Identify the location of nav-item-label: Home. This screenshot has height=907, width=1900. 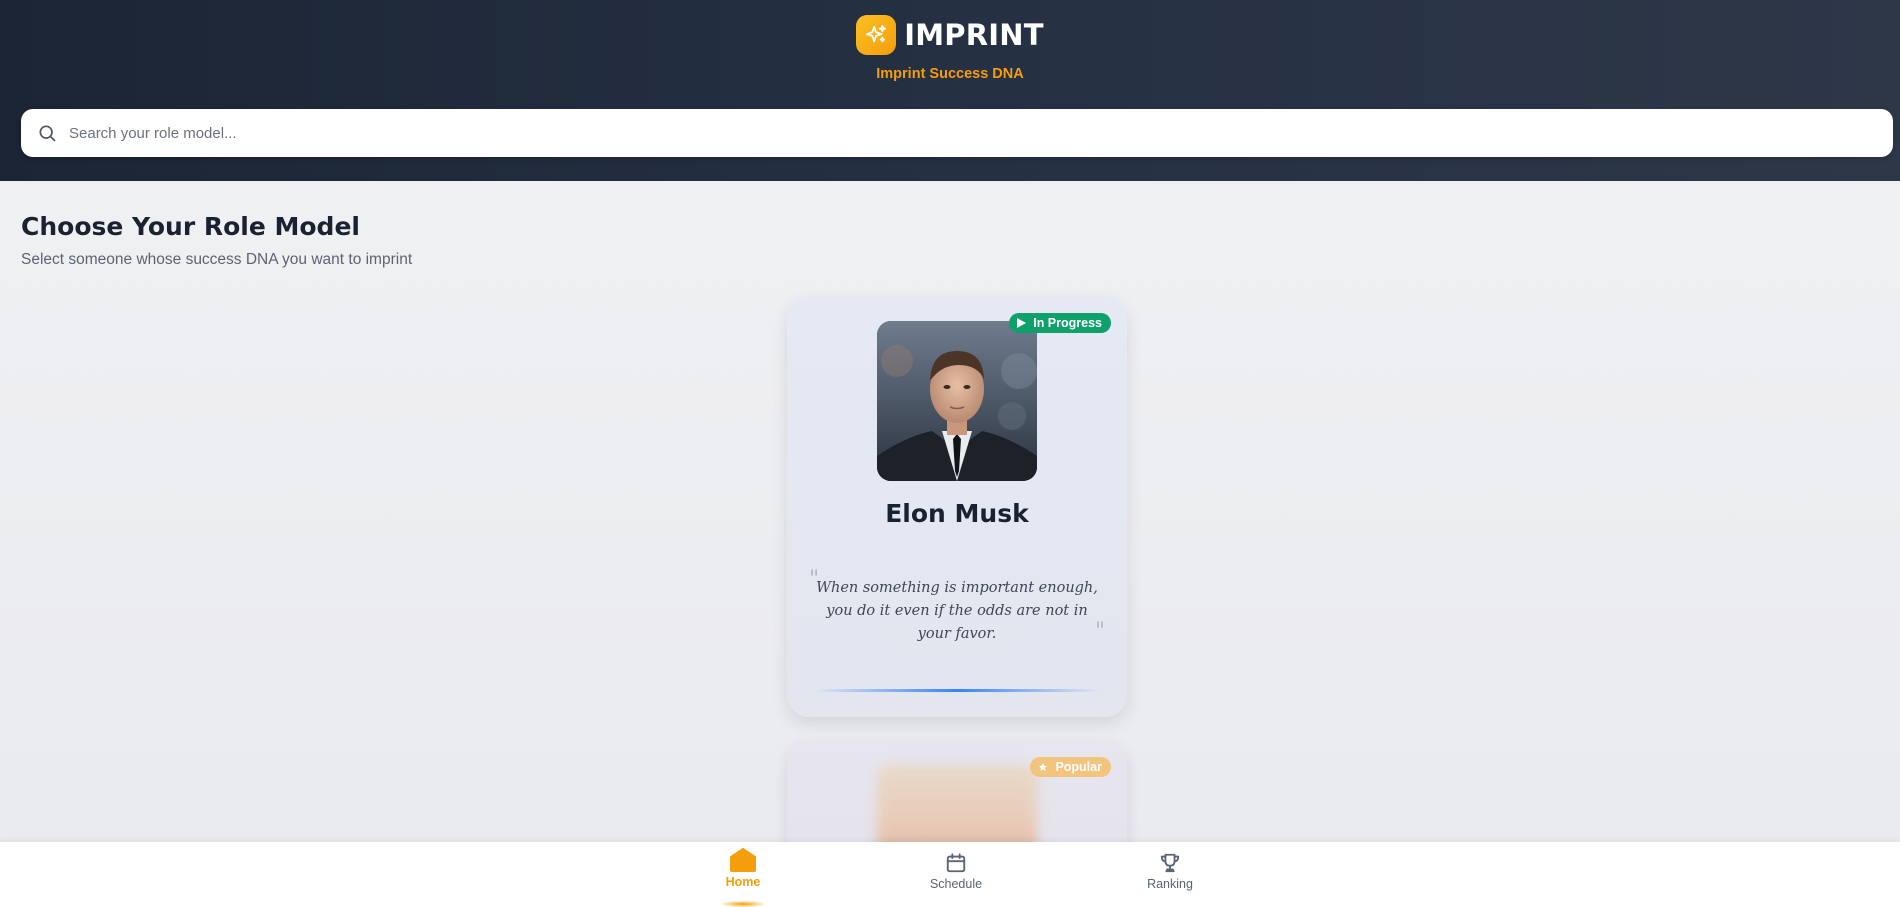
(743, 882).